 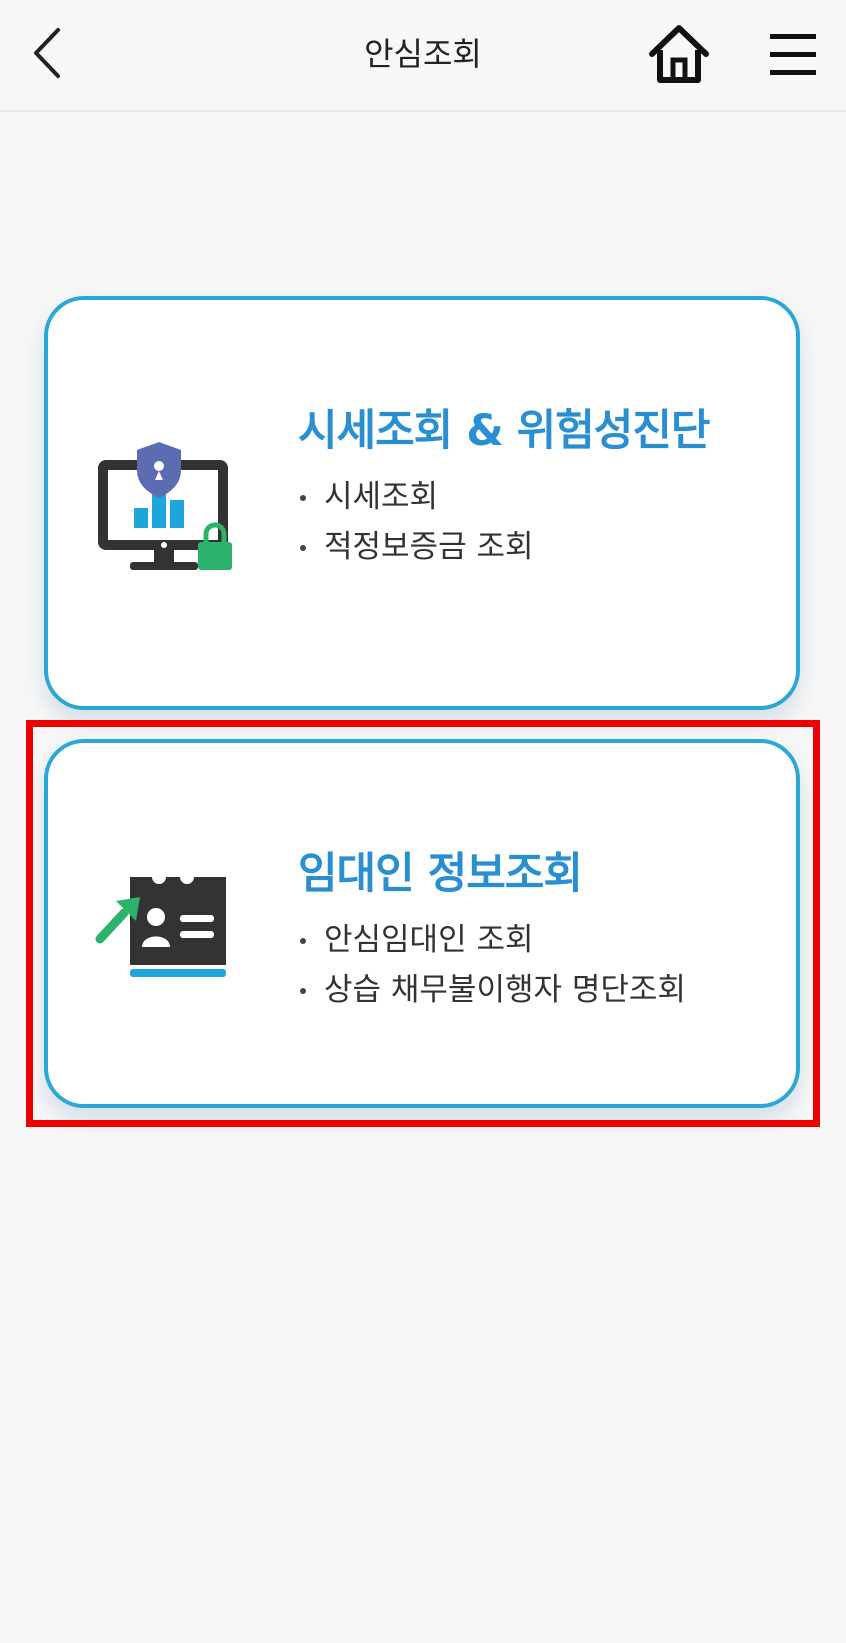 What do you see at coordinates (416, 547) in the screenshot?
I see `list-item: 적정보증금 조회` at bounding box center [416, 547].